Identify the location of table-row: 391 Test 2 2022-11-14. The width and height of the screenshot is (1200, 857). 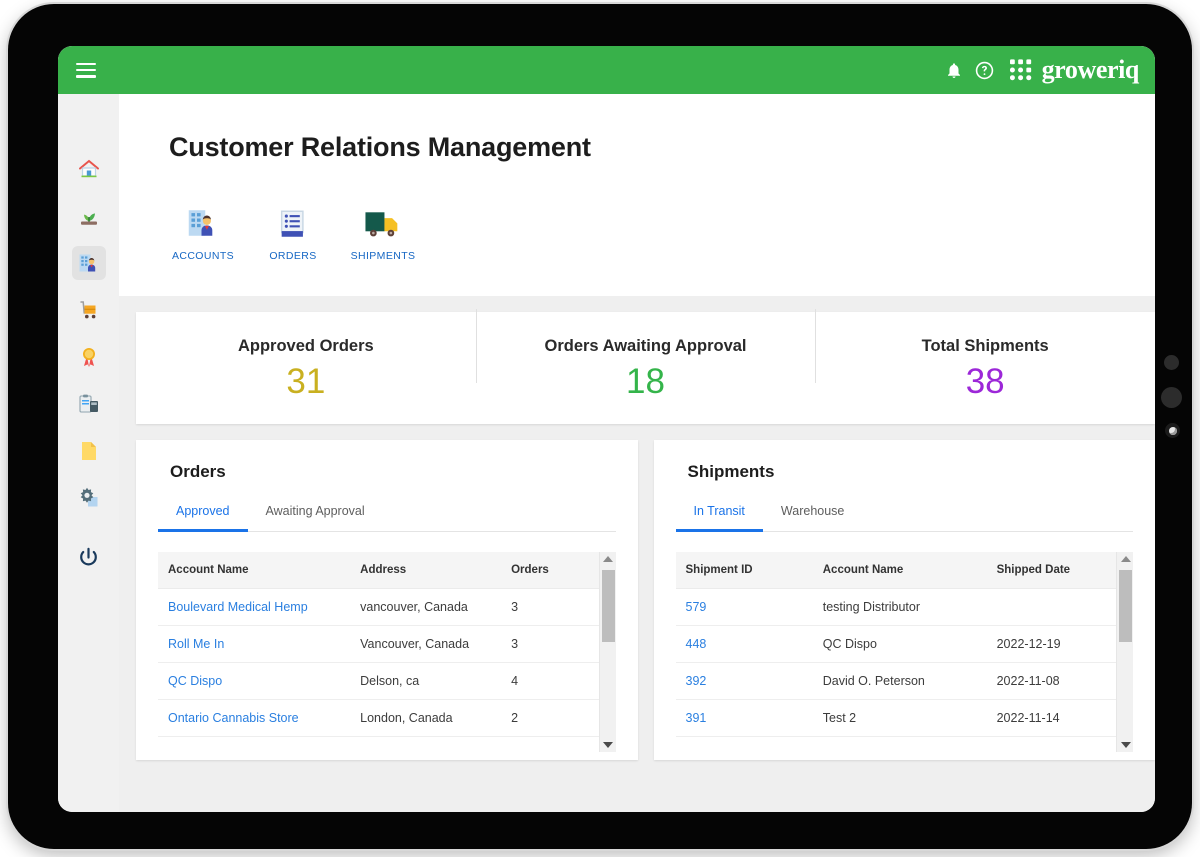
(904, 718).